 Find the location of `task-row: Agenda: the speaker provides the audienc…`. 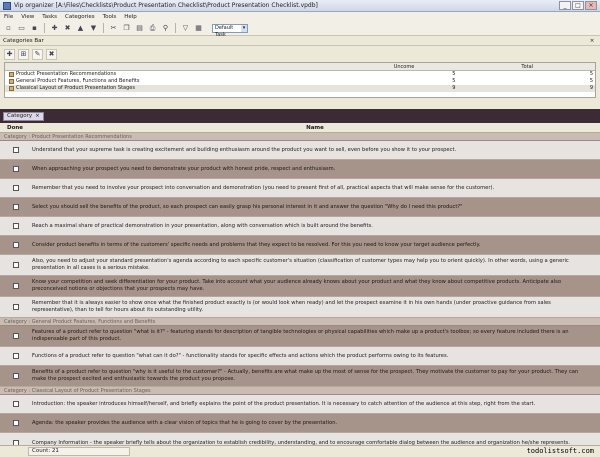

task-row: Agenda: the speaker provides the audienc… is located at coordinates (300, 423).